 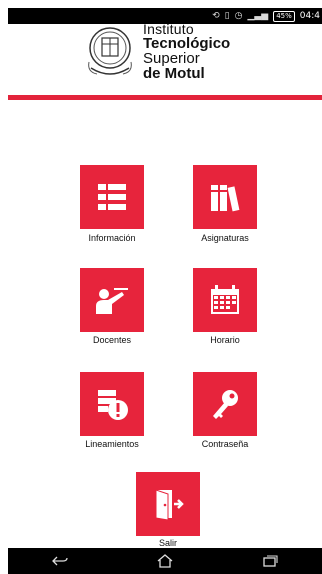 I want to click on asignaturas-button, so click(x=225, y=197).